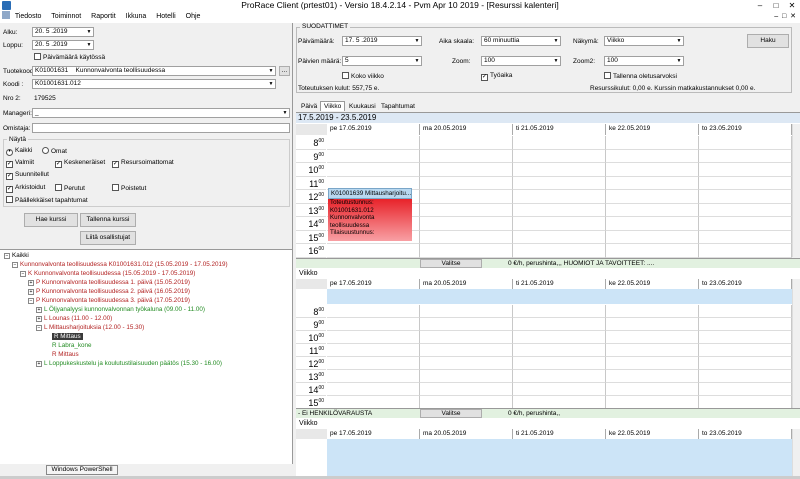 This screenshot has height=479, width=800. Describe the element at coordinates (146, 318) in the screenshot. I see `tree-node: + L Lounas (11.00 - 12.00)` at that location.